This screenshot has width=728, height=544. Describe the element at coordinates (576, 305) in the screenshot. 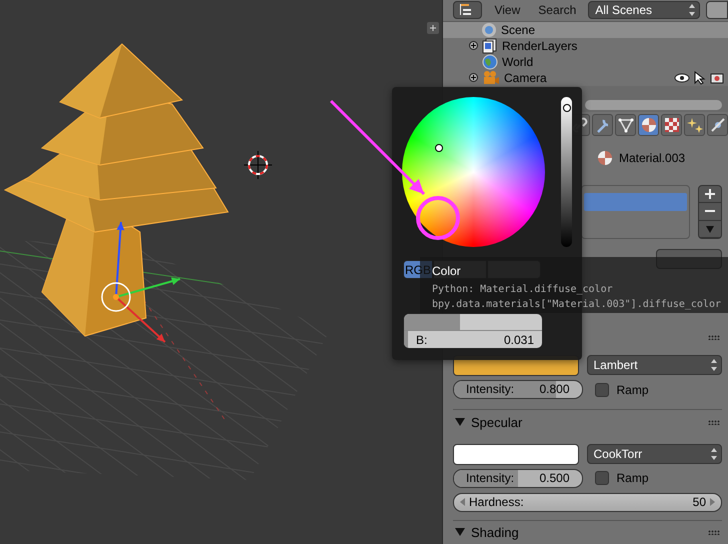

I see `tooltip-text: bpy.data.materials["Material.003"].diffuse_color` at that location.